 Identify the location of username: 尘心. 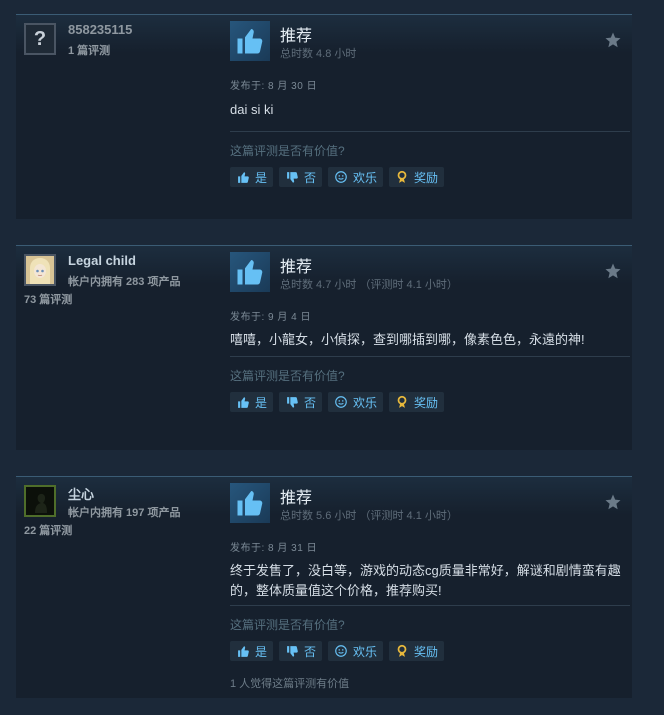
(81, 493).